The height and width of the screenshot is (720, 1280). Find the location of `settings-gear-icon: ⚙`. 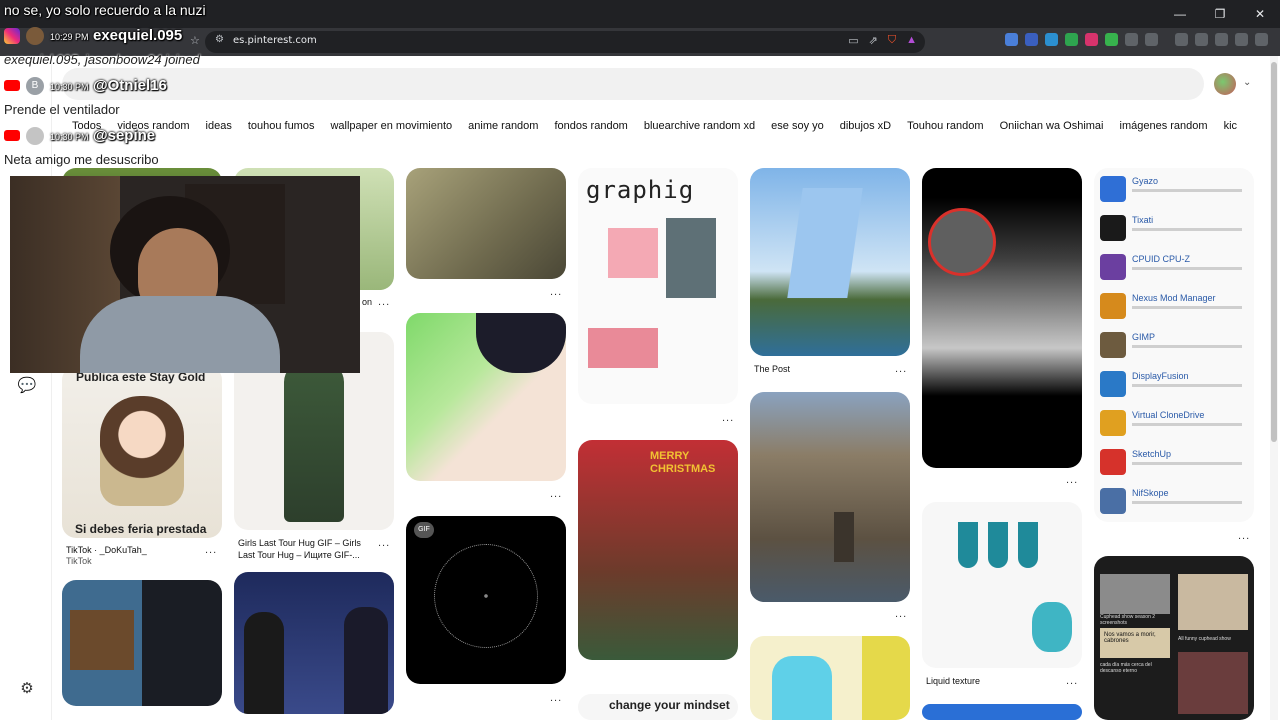

settings-gear-icon: ⚙ is located at coordinates (27, 689).